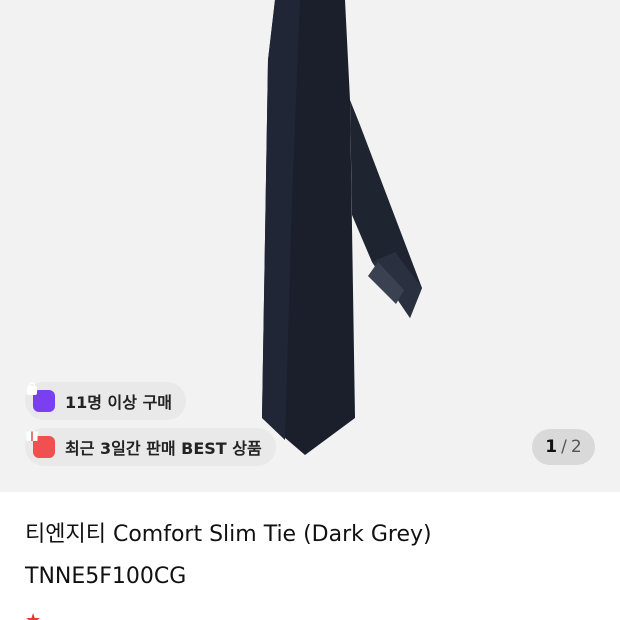  Describe the element at coordinates (551, 447) in the screenshot. I see `current-image-index: 1` at that location.